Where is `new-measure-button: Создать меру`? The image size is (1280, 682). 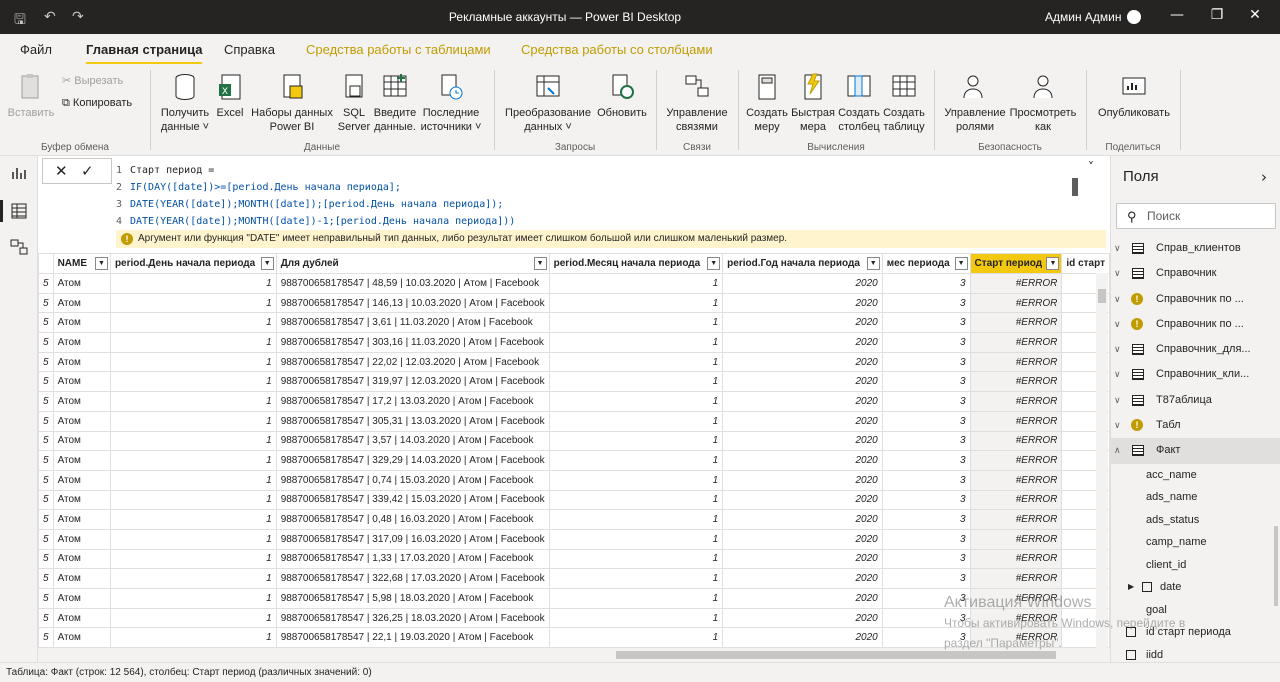
new-measure-button: Создать меру is located at coordinates (767, 103).